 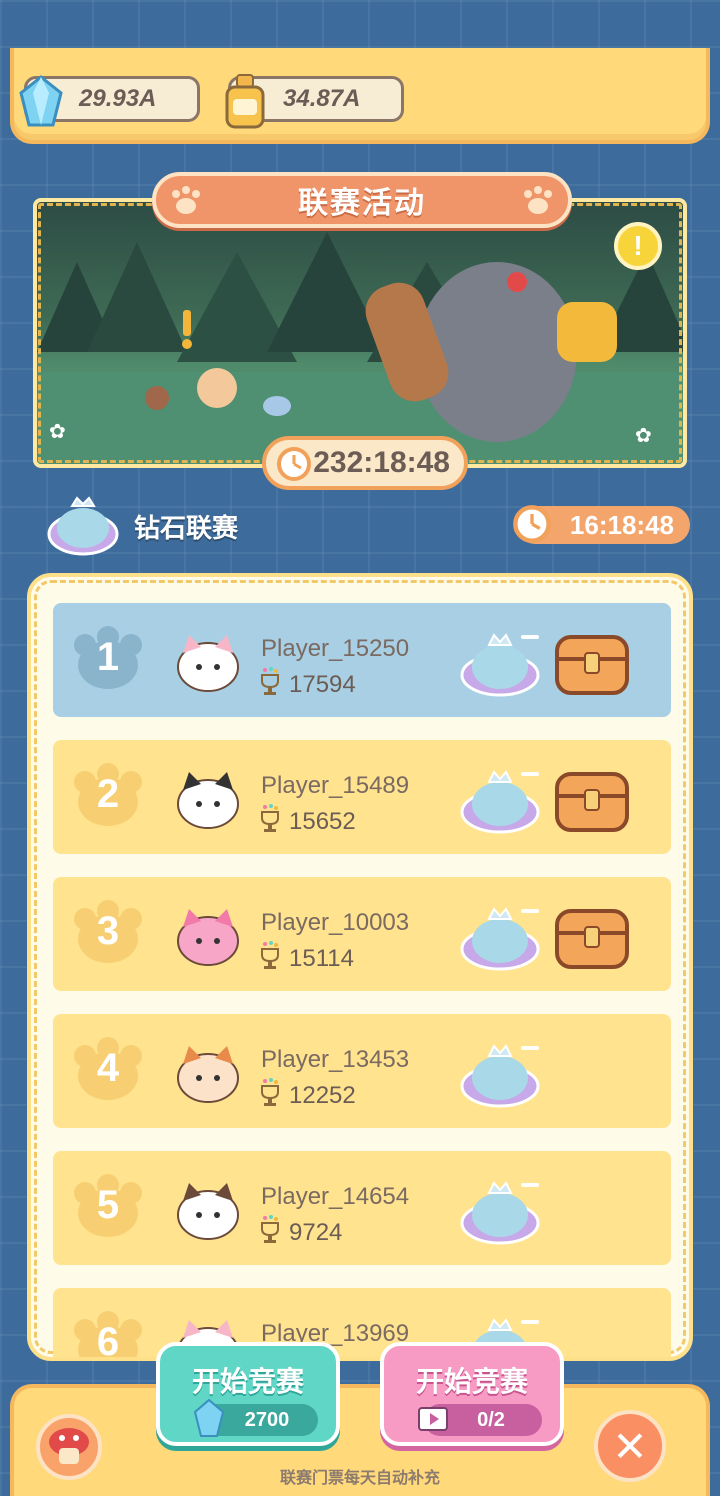 I want to click on leaderboard-row: 4 Player_13453 12252, so click(x=362, y=1071).